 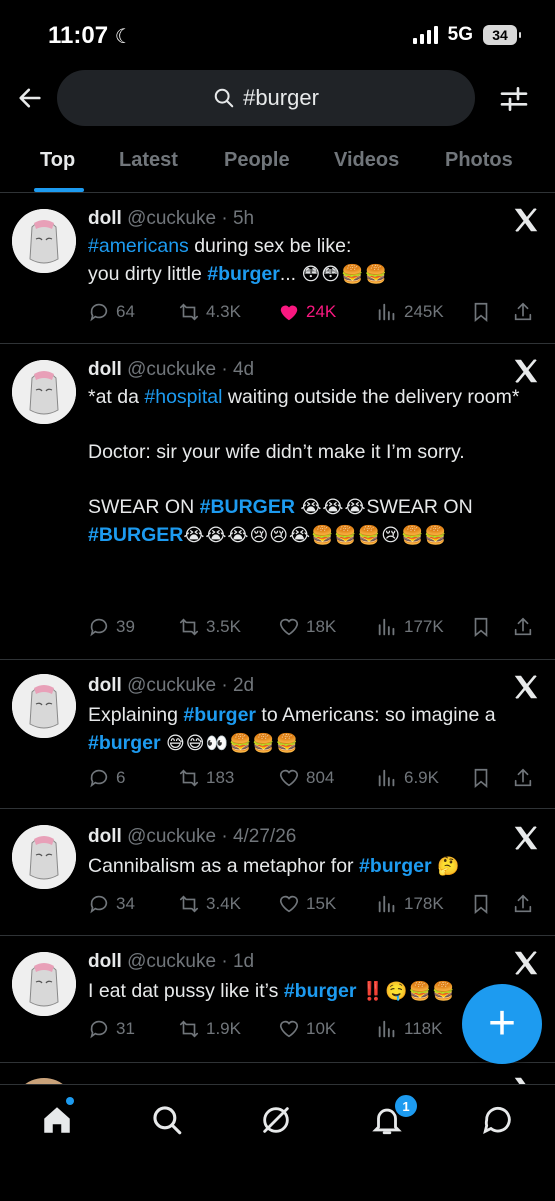 What do you see at coordinates (307, 312) in the screenshot?
I see `like-button: 24K` at bounding box center [307, 312].